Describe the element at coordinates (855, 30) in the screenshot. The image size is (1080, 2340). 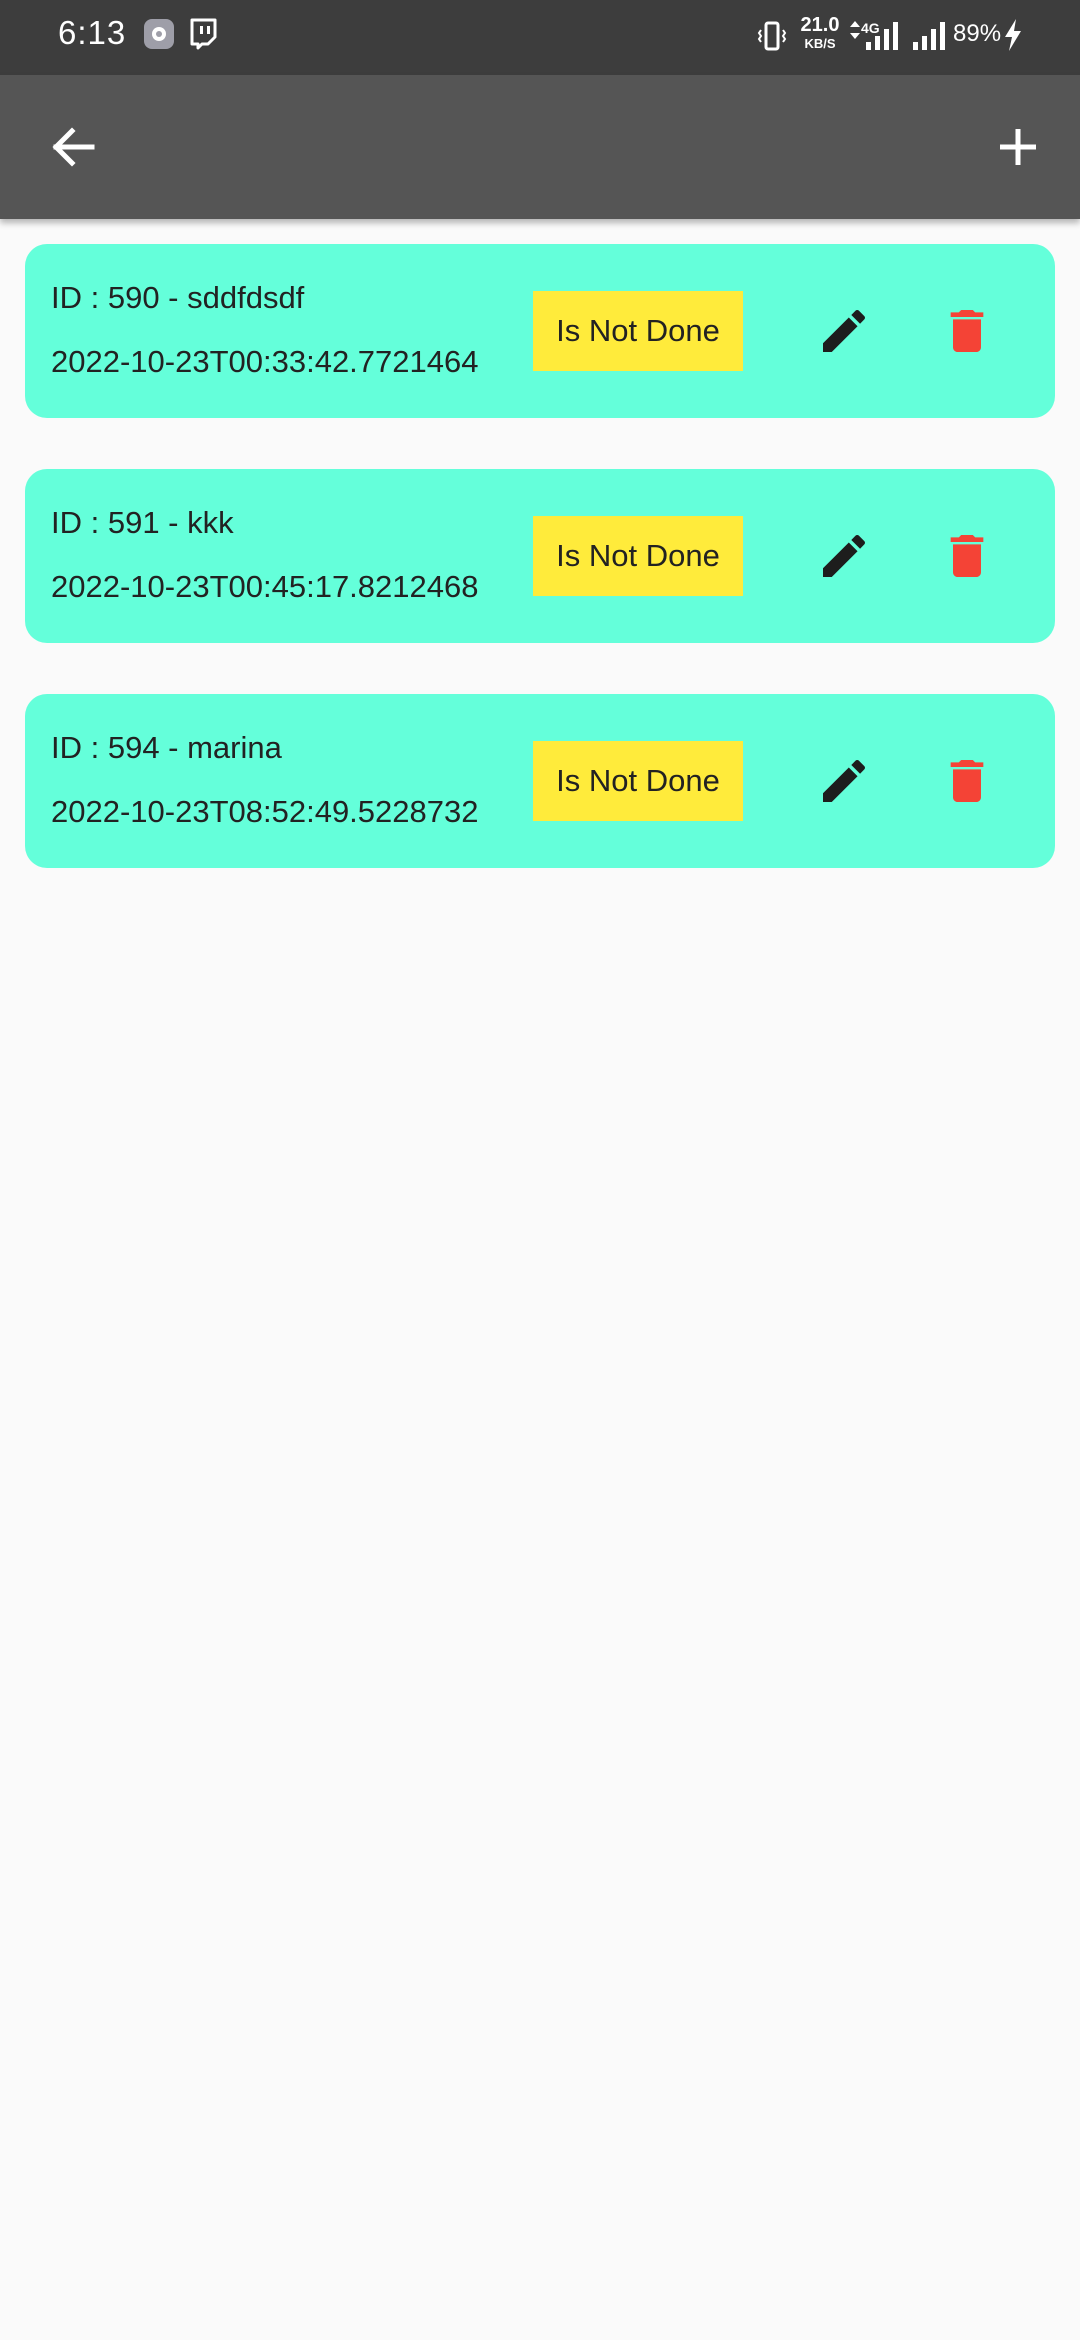
I see `data-arrows-icon` at that location.